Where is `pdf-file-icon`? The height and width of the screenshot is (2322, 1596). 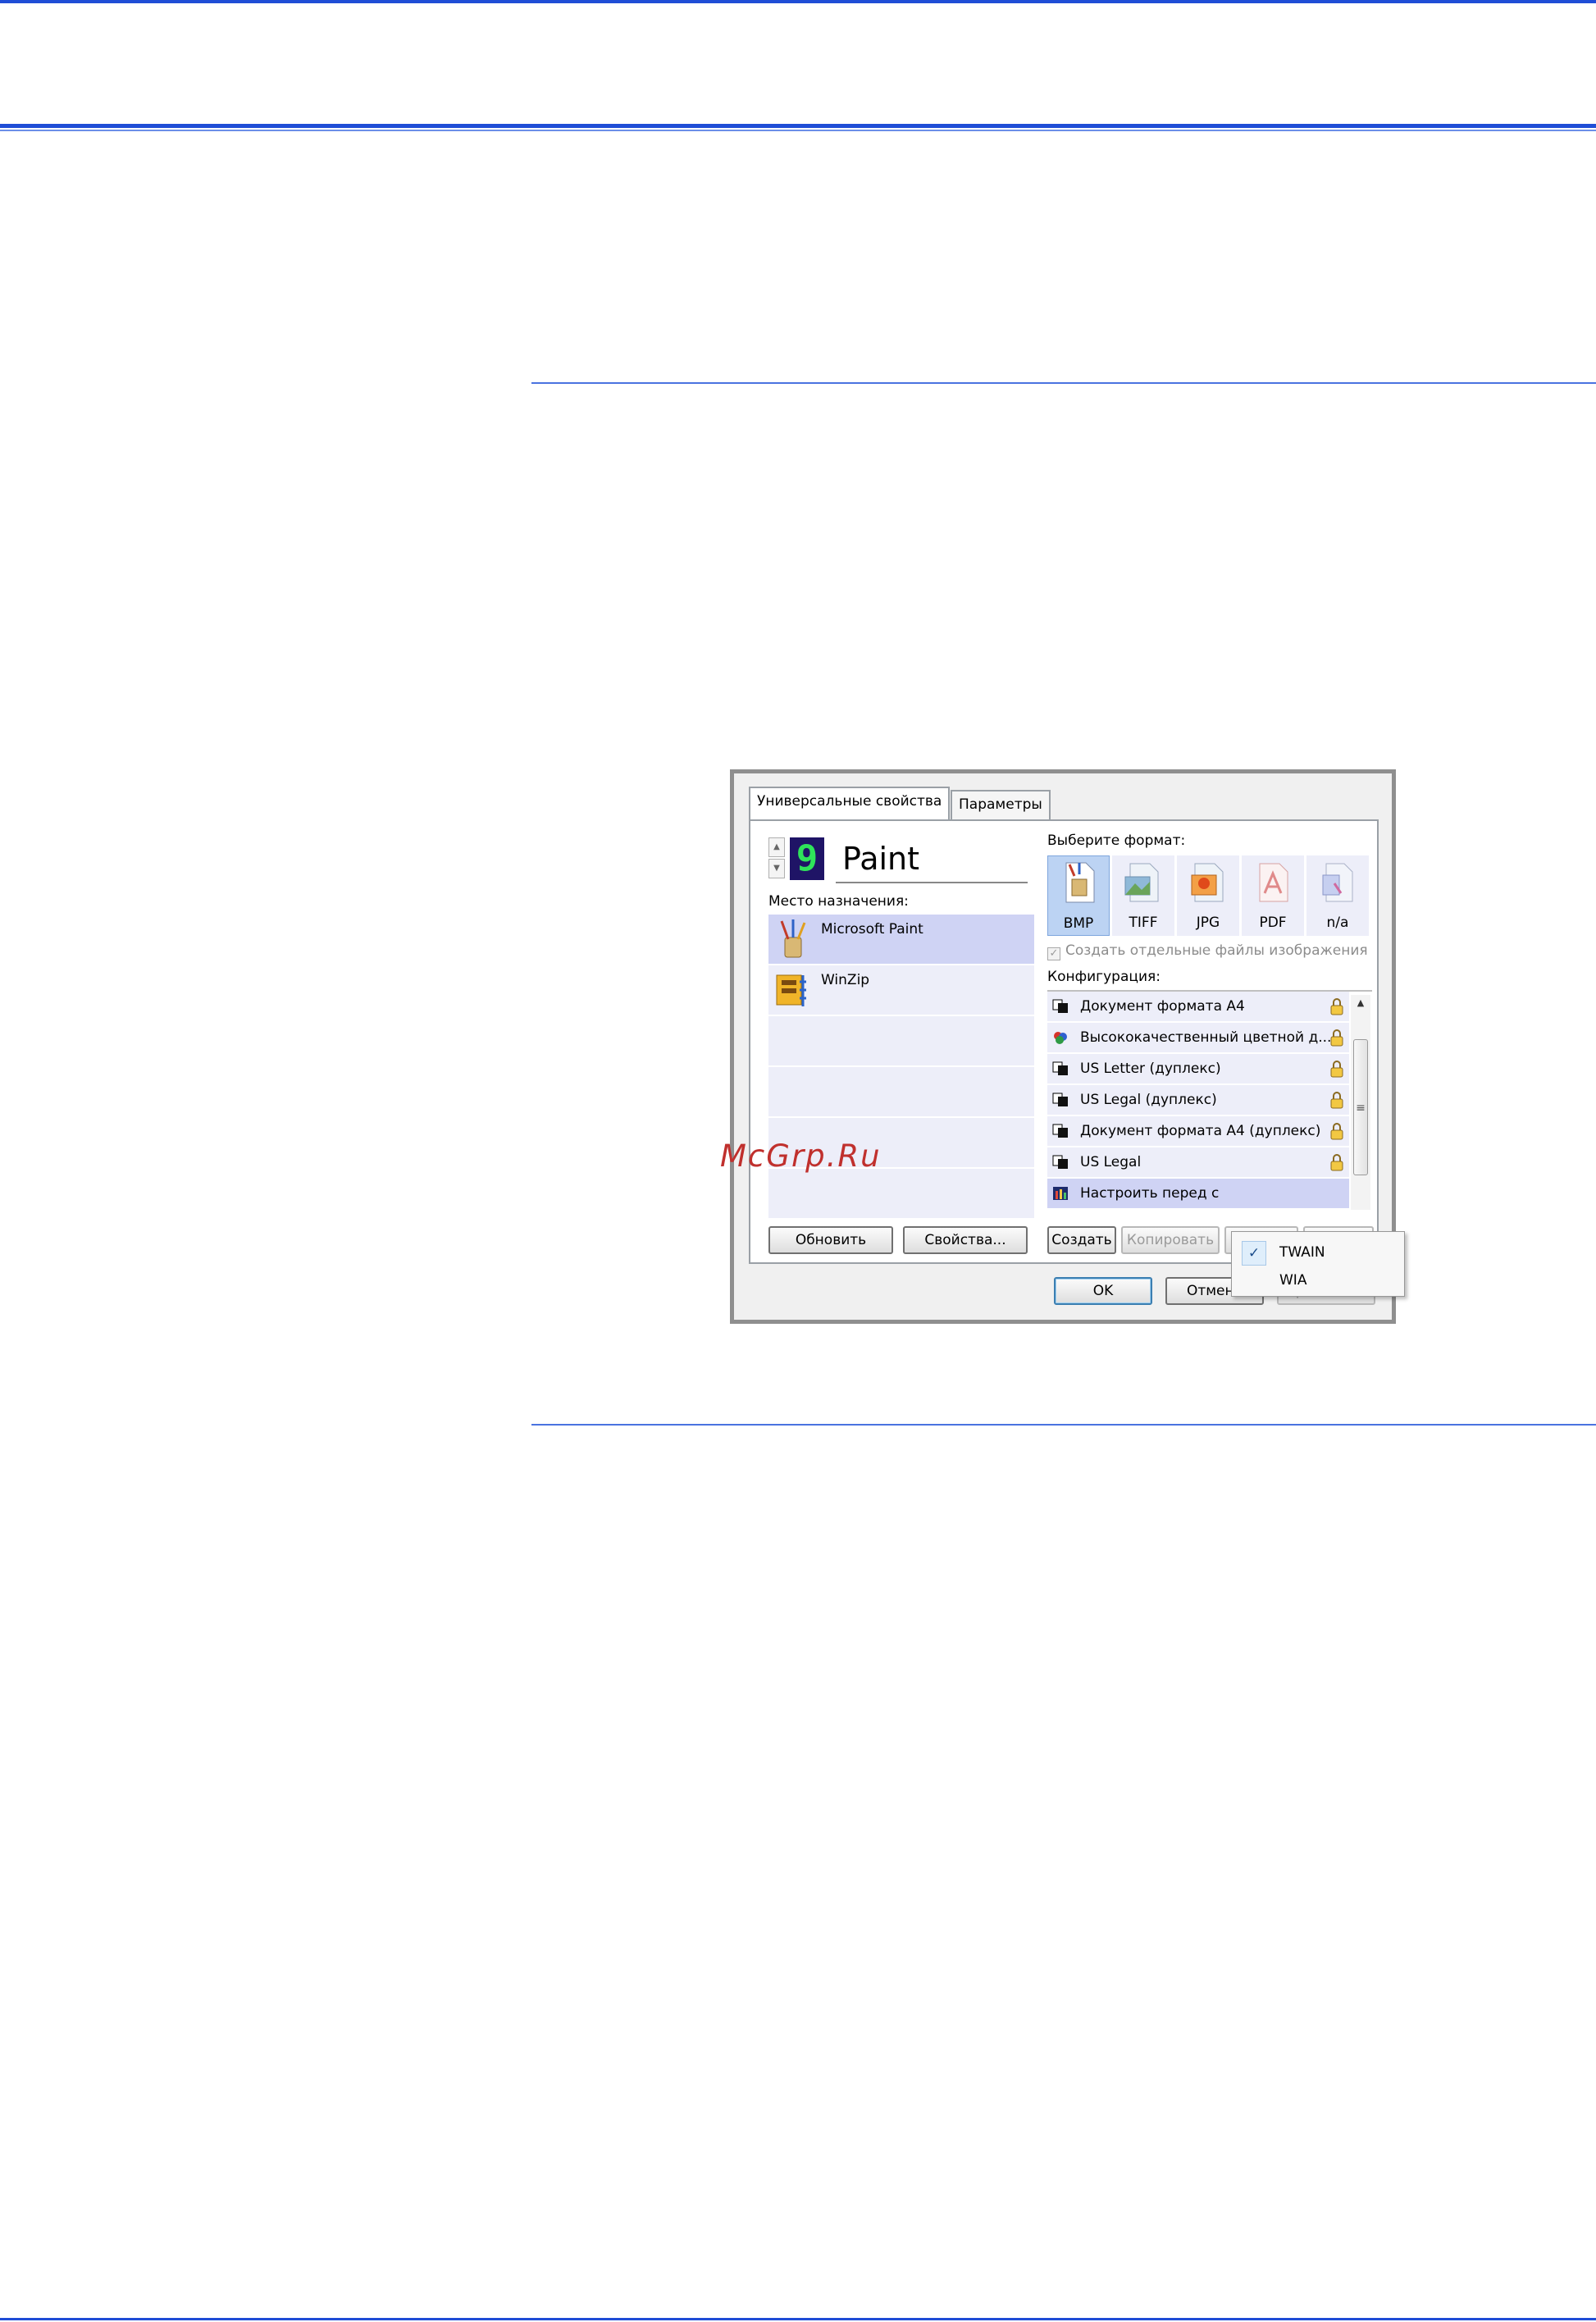 pdf-file-icon is located at coordinates (1273, 882).